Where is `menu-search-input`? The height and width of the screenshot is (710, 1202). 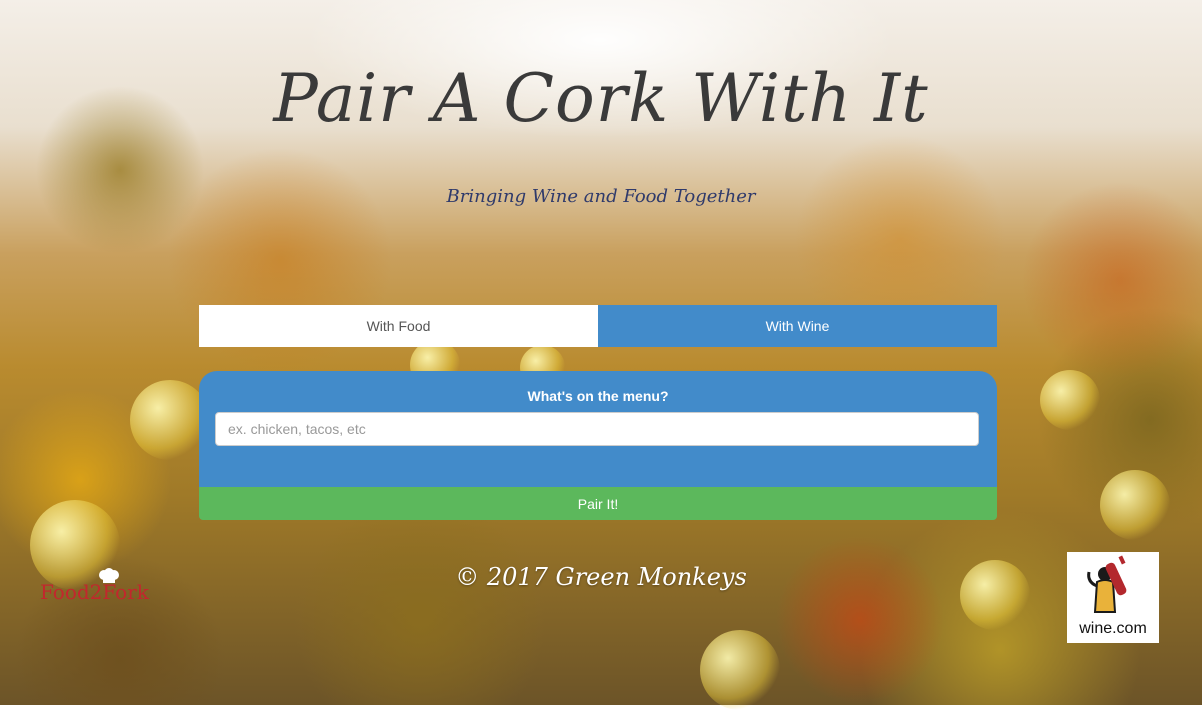 menu-search-input is located at coordinates (597, 429).